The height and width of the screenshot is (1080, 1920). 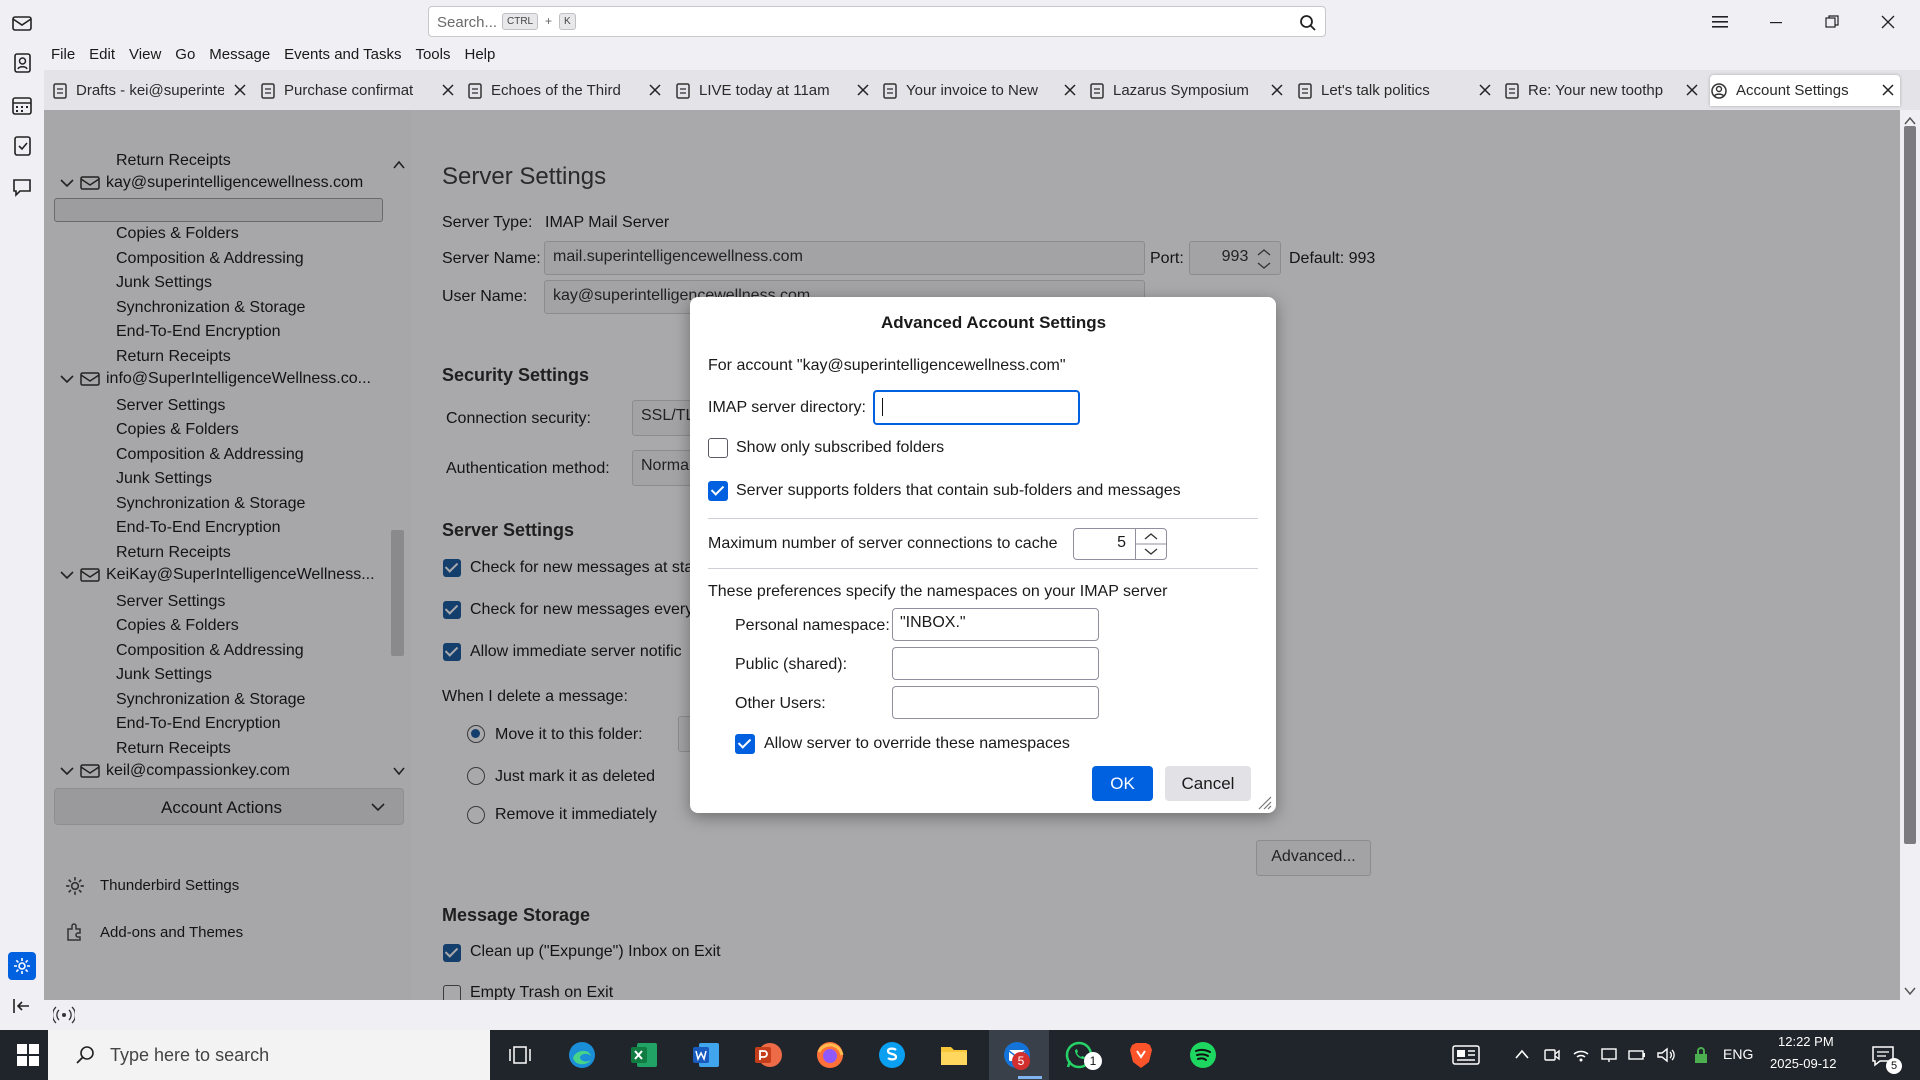 I want to click on menu-help: Help, so click(x=480, y=55).